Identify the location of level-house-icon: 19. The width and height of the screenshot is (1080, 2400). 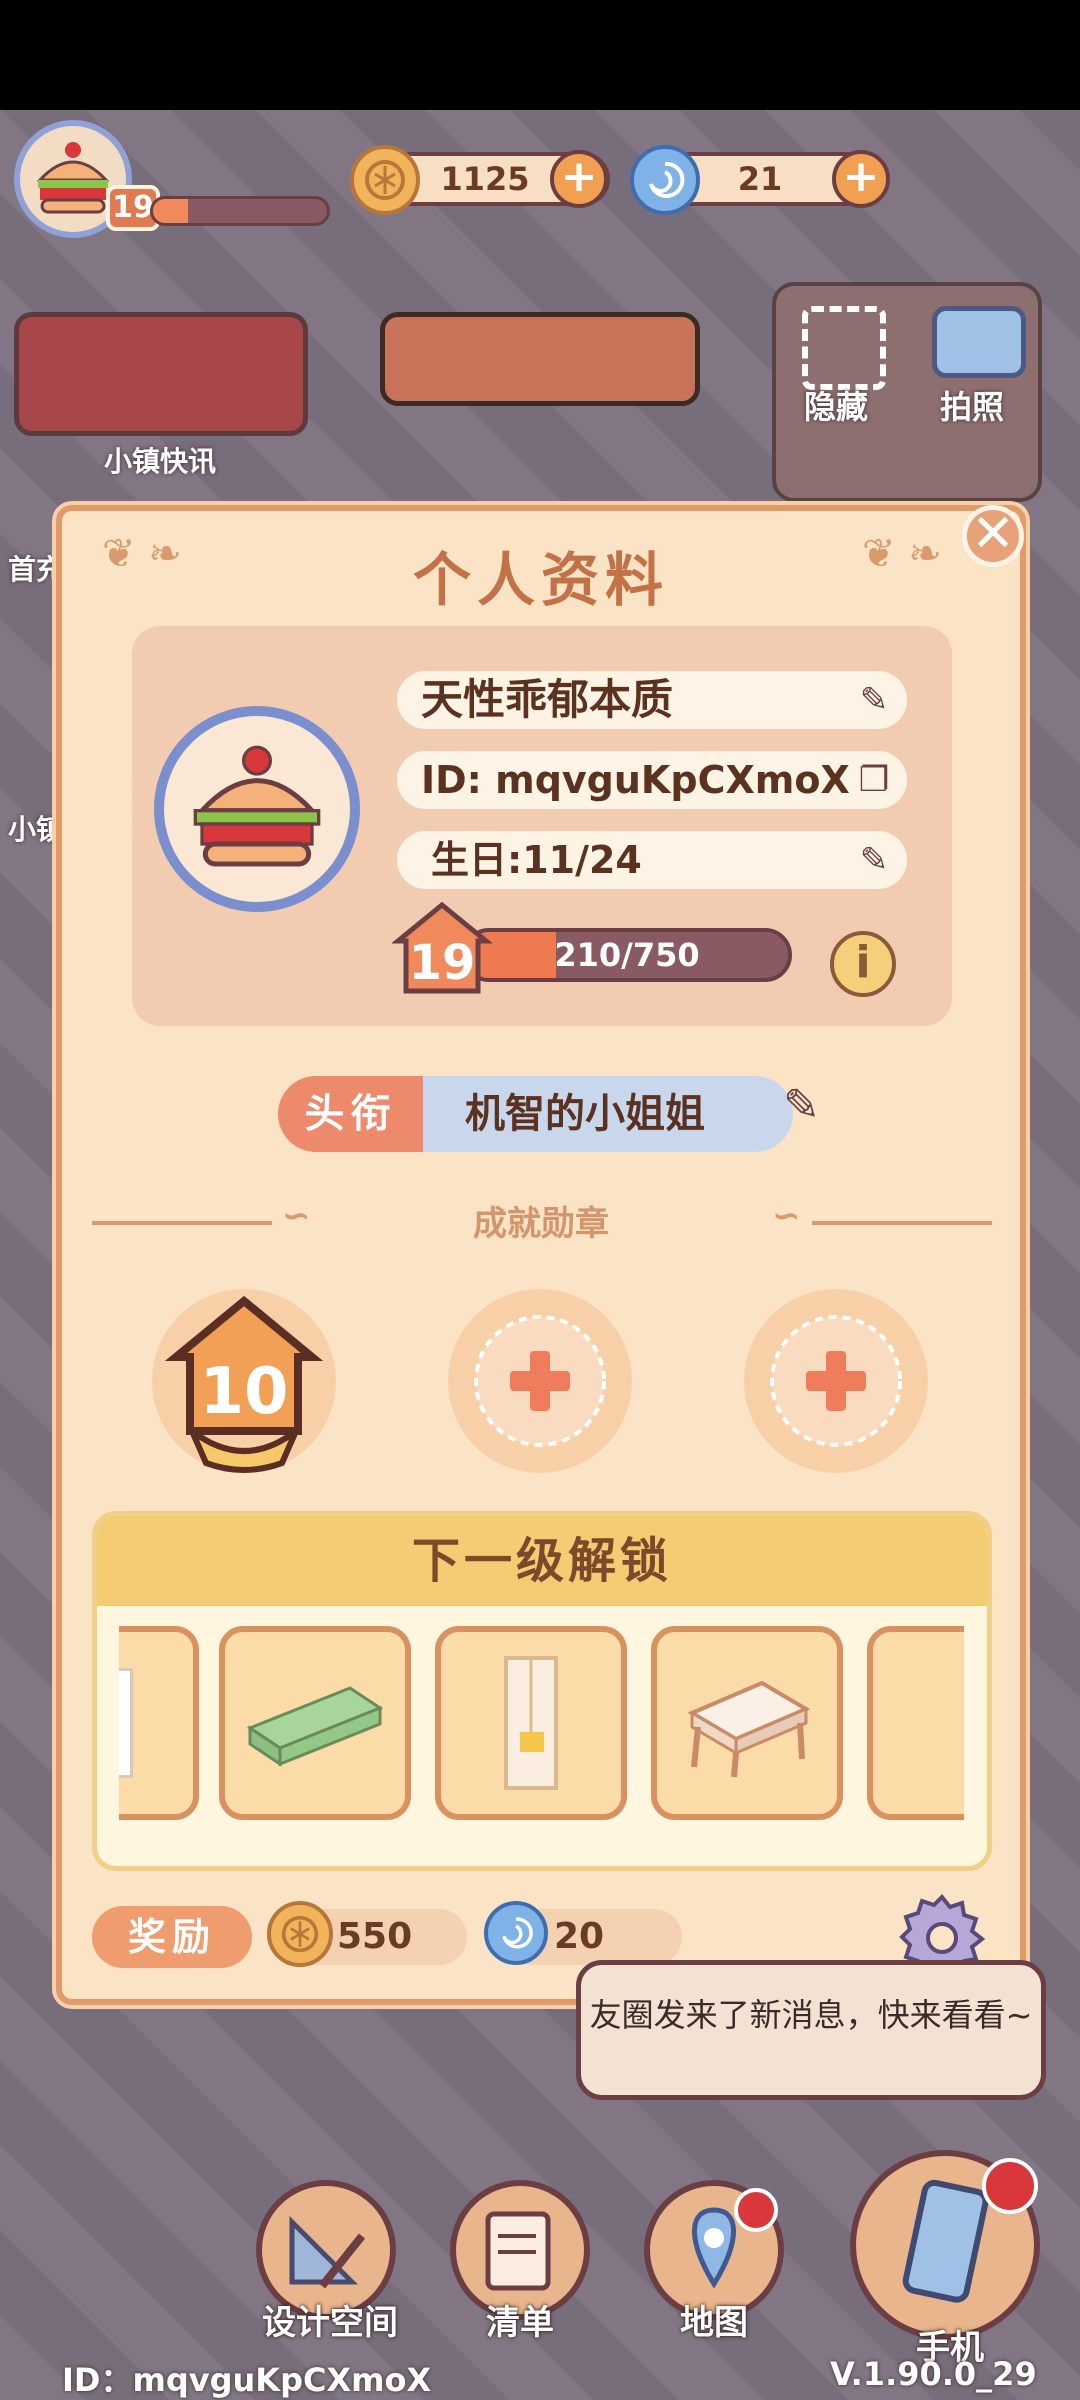
(442, 947).